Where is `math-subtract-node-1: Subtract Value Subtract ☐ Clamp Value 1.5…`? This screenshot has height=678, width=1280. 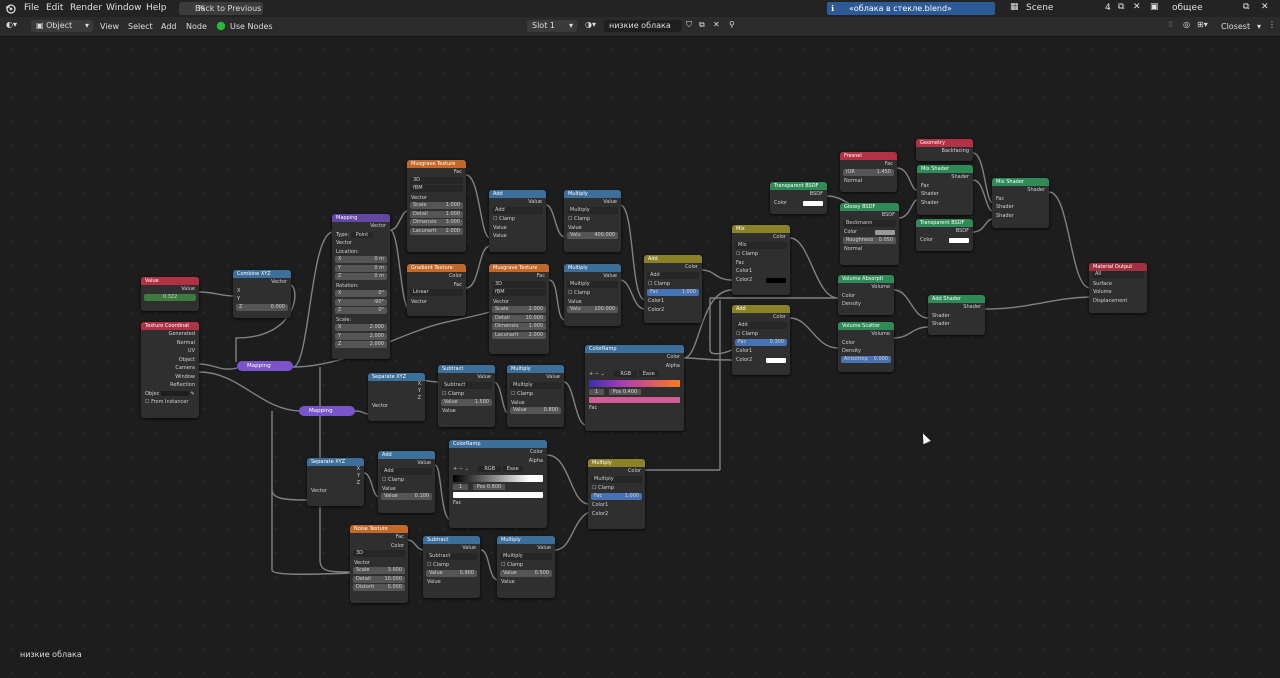
math-subtract-node-1: Subtract Value Subtract ☐ Clamp Value 1.5… is located at coordinates (466, 396).